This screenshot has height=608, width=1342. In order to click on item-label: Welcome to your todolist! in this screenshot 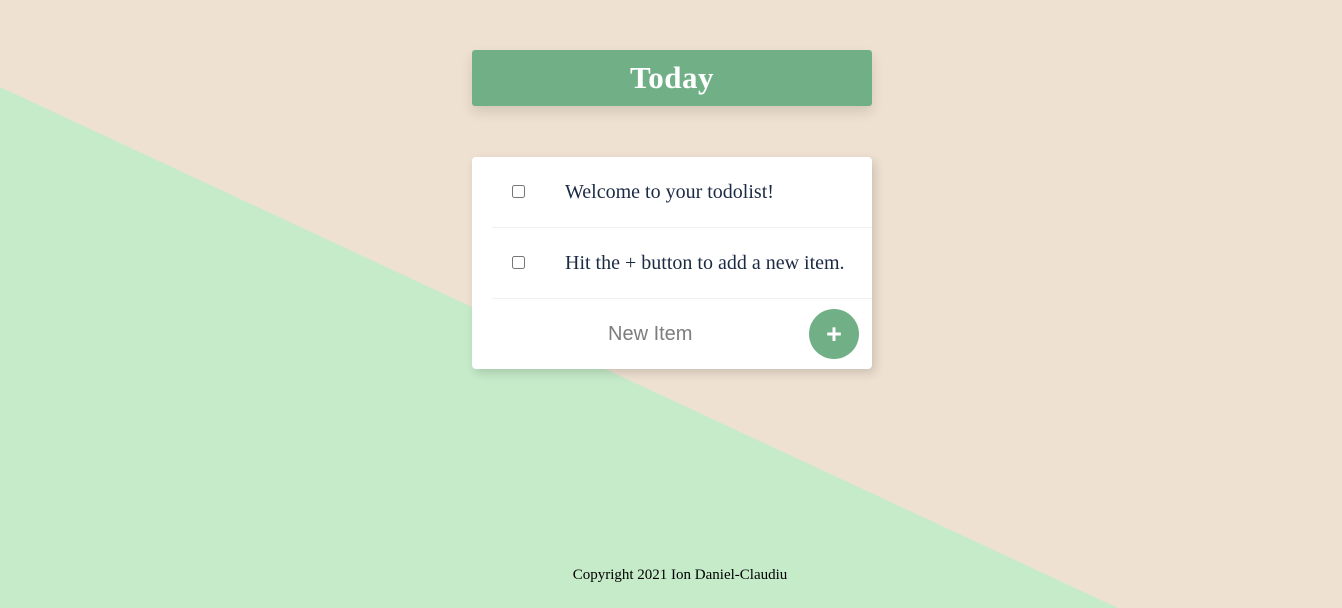, I will do `click(669, 191)`.